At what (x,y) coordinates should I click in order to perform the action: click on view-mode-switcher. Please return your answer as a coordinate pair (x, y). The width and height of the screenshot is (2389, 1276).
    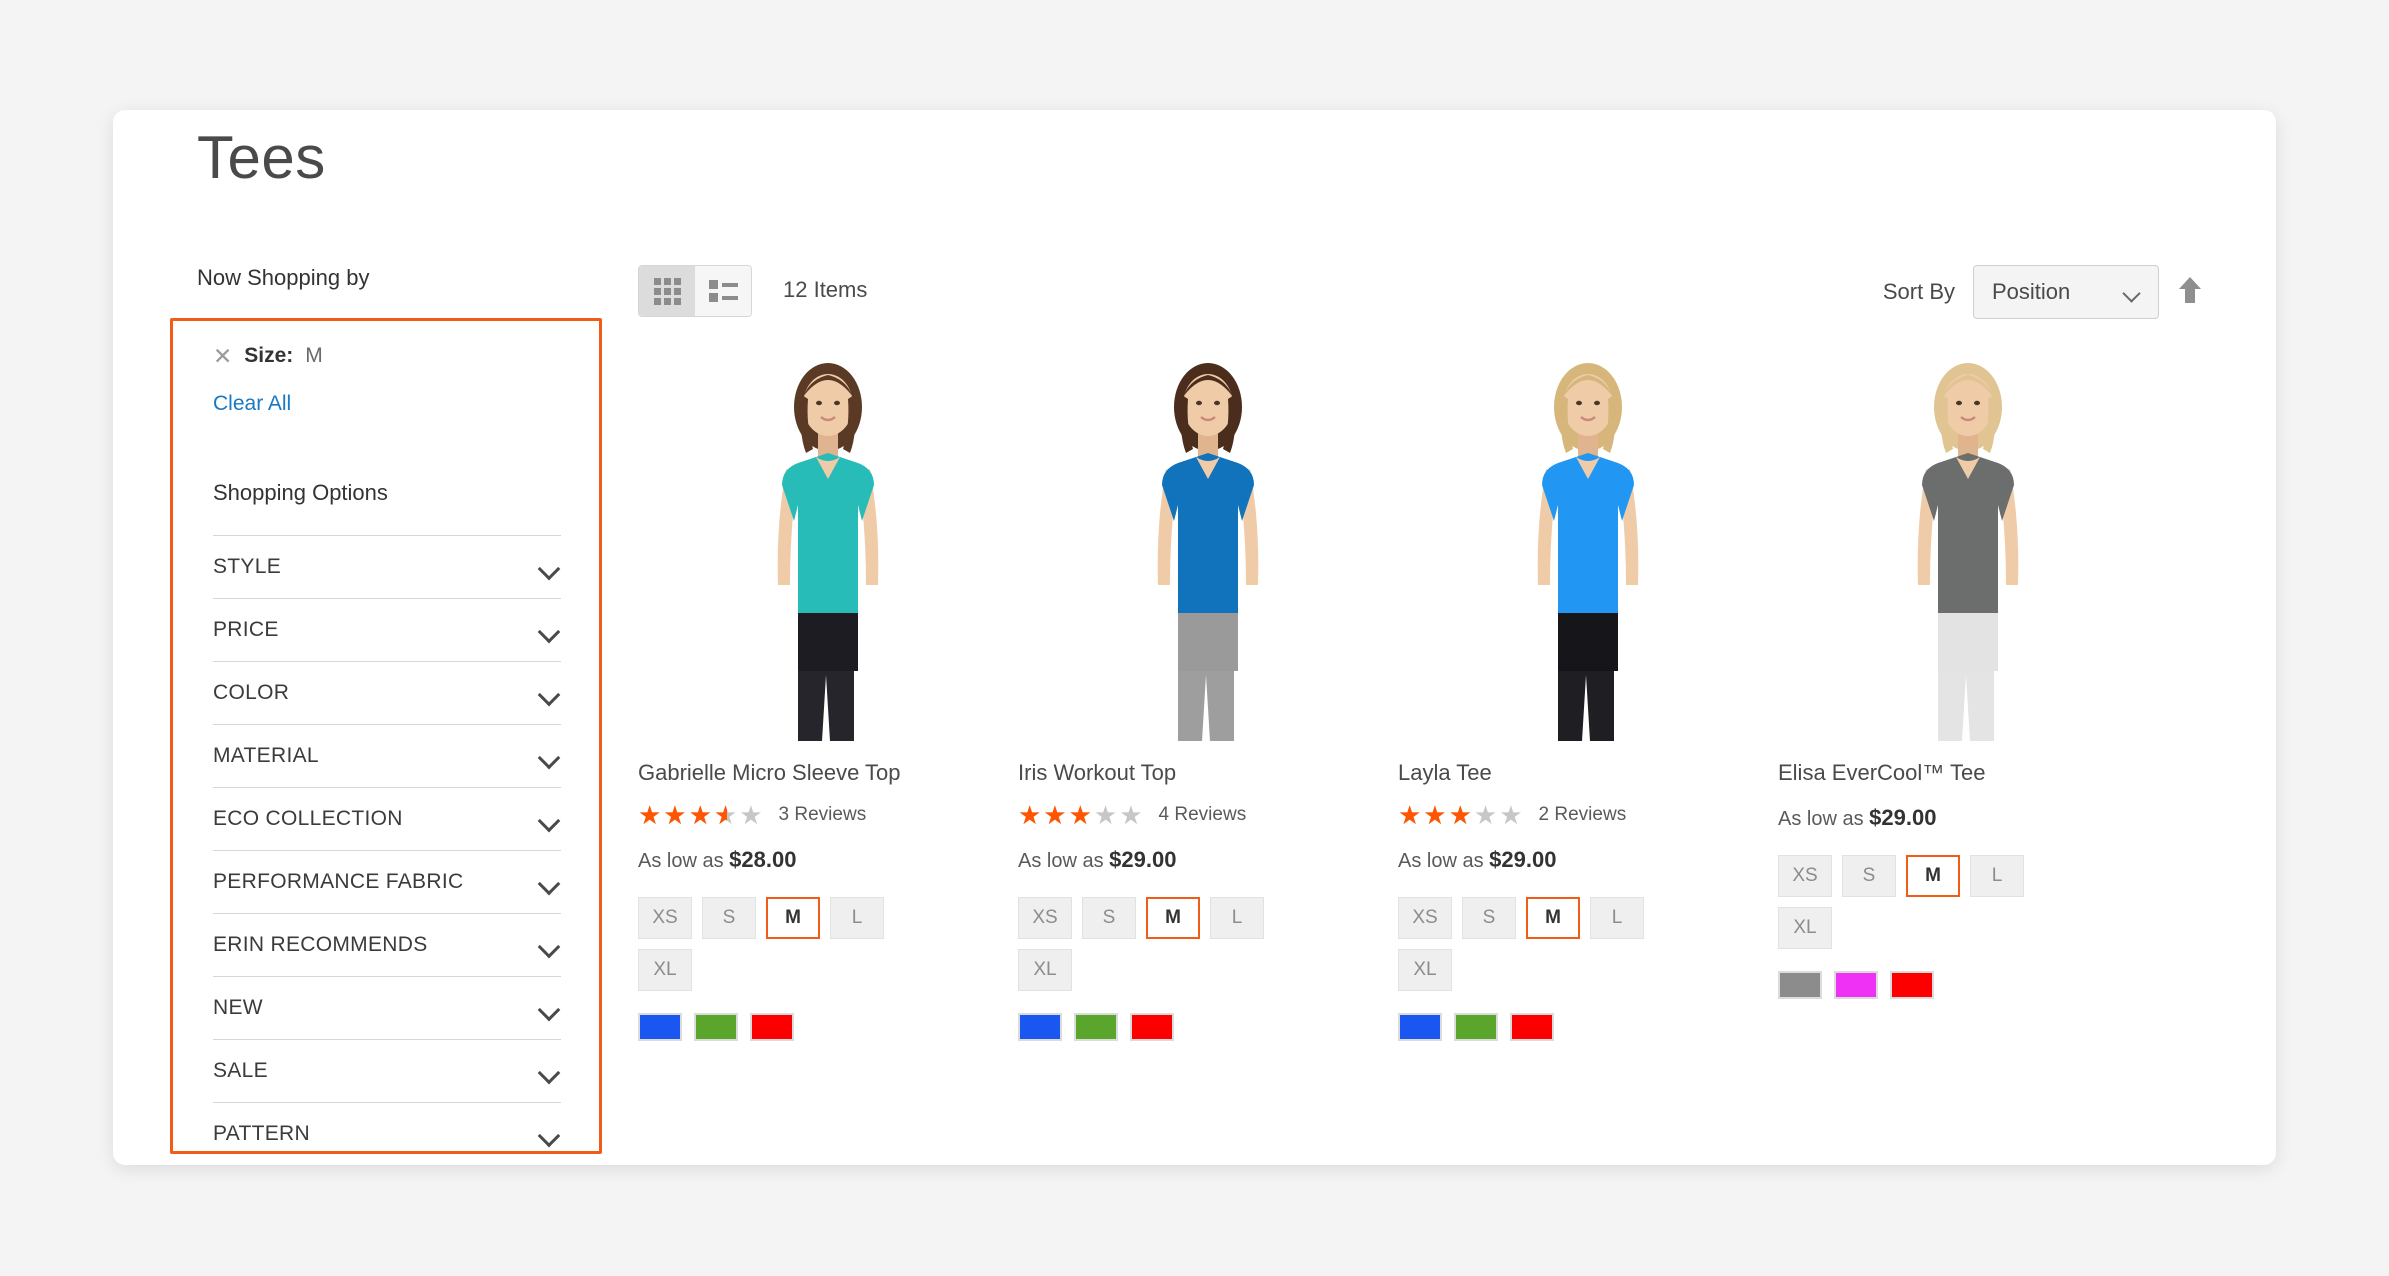
    Looking at the image, I should click on (695, 291).